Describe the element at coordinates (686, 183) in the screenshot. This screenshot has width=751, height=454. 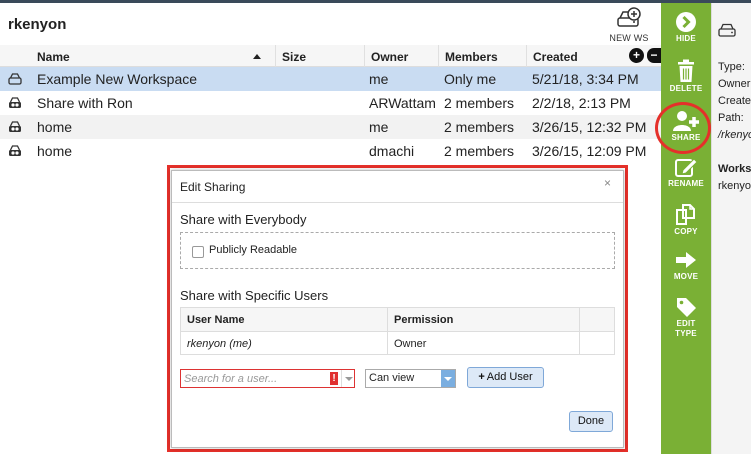
I see `rename-label: RENAME` at that location.